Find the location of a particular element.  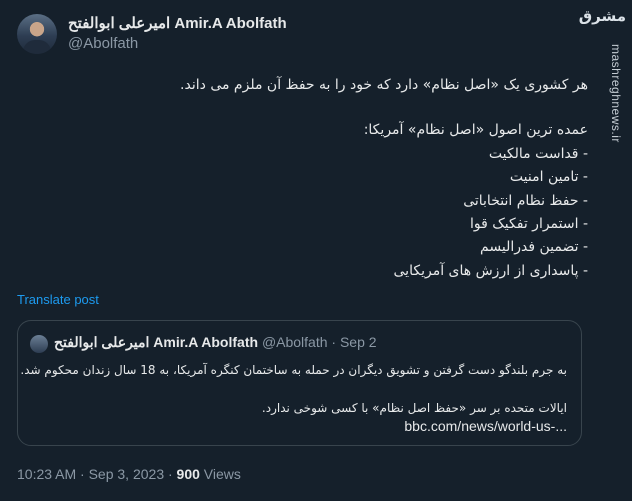

watermark-url: mashreghnews.ir is located at coordinates (616, 93).